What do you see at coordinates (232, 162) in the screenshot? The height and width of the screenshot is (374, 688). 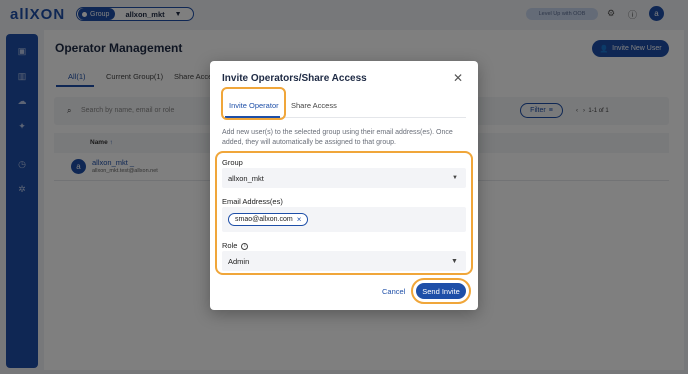 I see `group-label: Group` at bounding box center [232, 162].